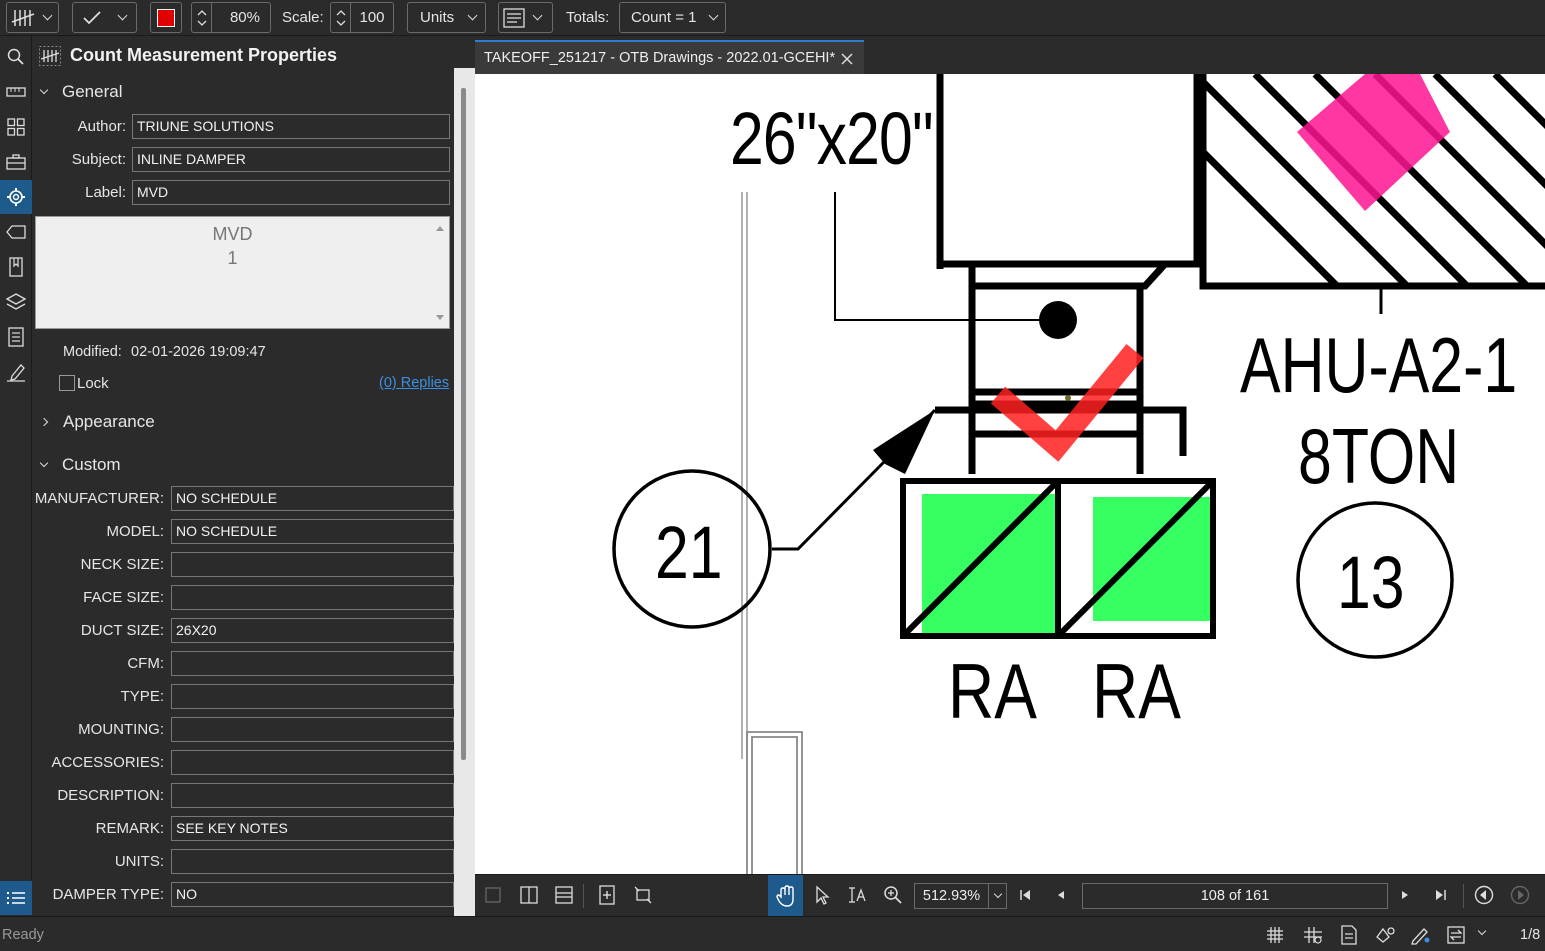  What do you see at coordinates (1405, 895) in the screenshot?
I see `next-page-icon` at bounding box center [1405, 895].